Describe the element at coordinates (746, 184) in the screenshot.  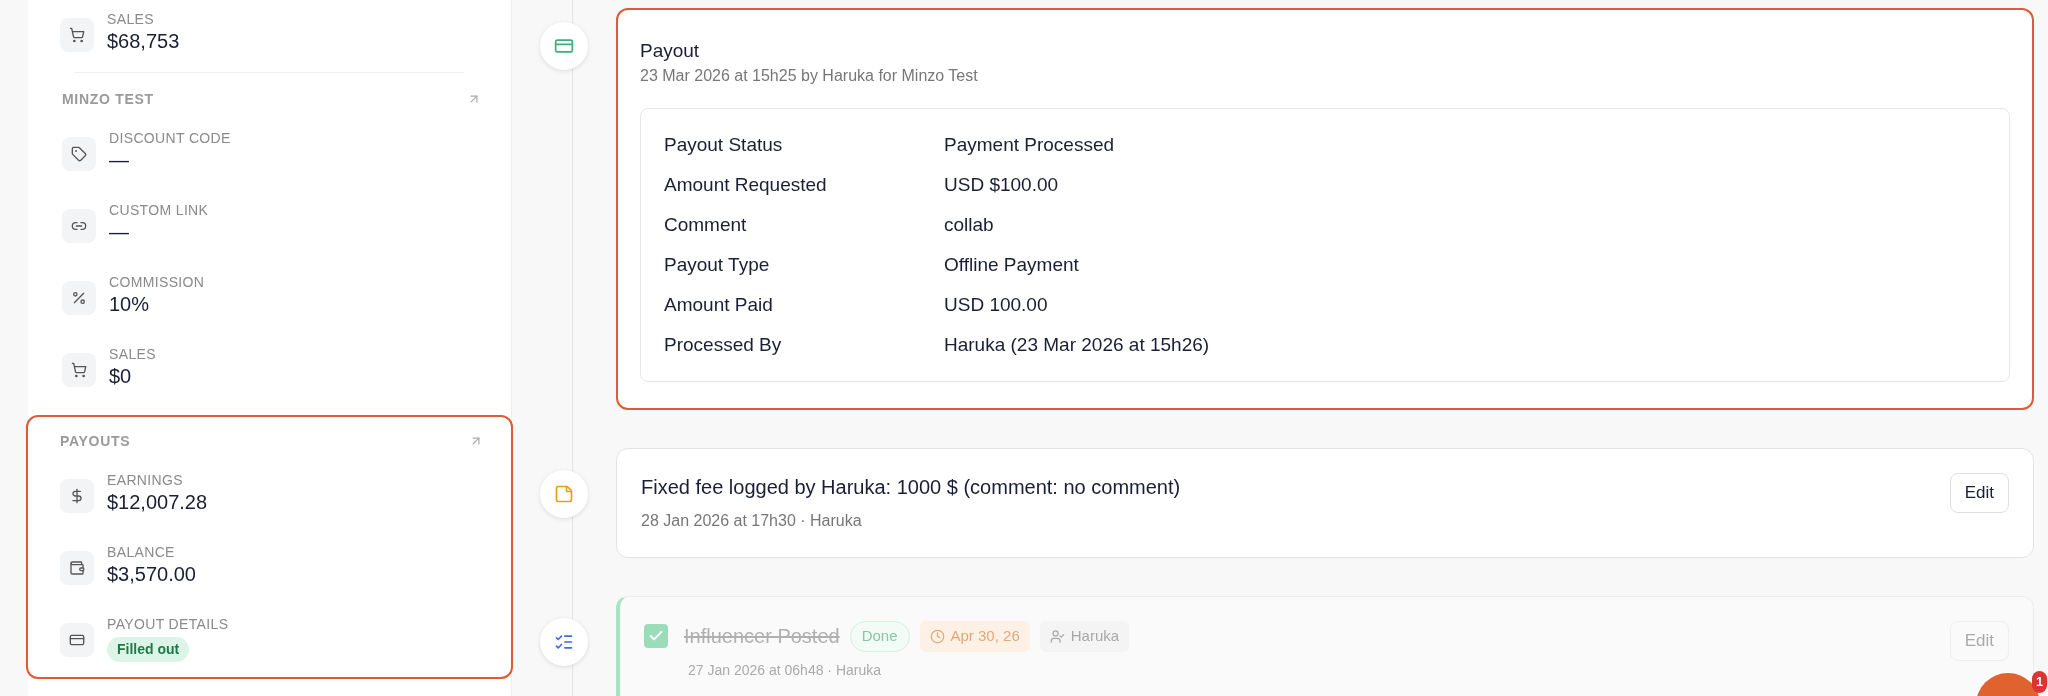
I see `detail-label: Amount Requested` at that location.